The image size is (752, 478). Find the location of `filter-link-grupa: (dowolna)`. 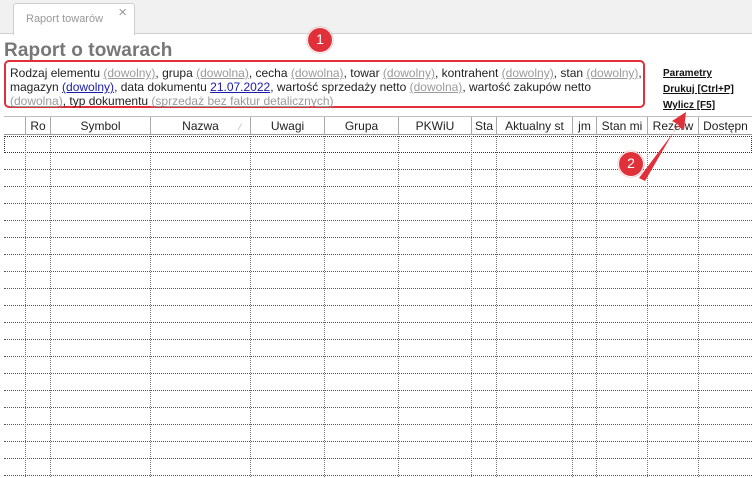

filter-link-grupa: (dowolna) is located at coordinates (222, 73).